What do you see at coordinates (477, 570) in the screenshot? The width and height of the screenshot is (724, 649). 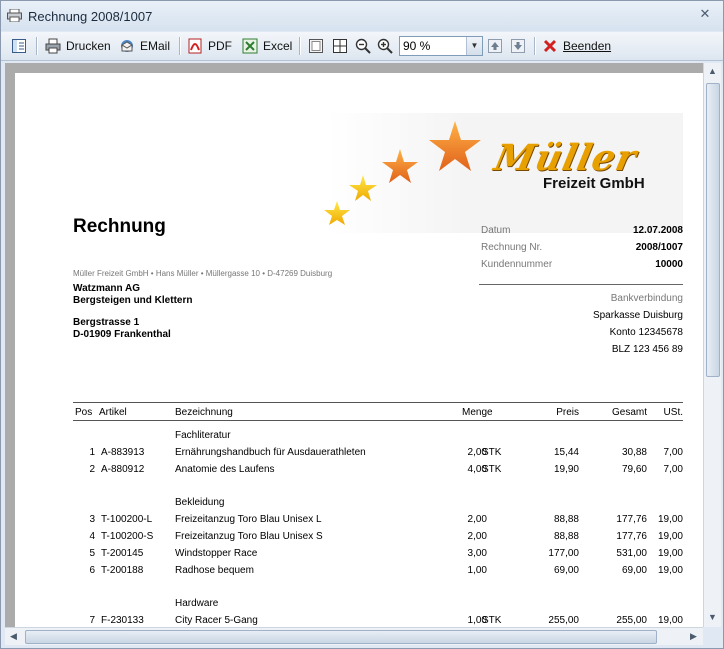 I see `row-quantity: 1,00` at bounding box center [477, 570].